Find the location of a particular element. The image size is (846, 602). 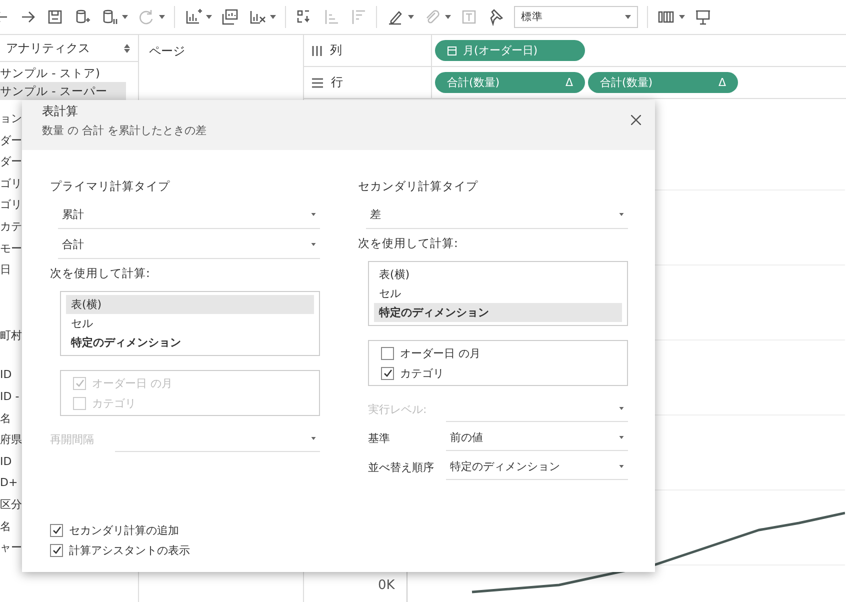

chart-add-icon is located at coordinates (193, 17).